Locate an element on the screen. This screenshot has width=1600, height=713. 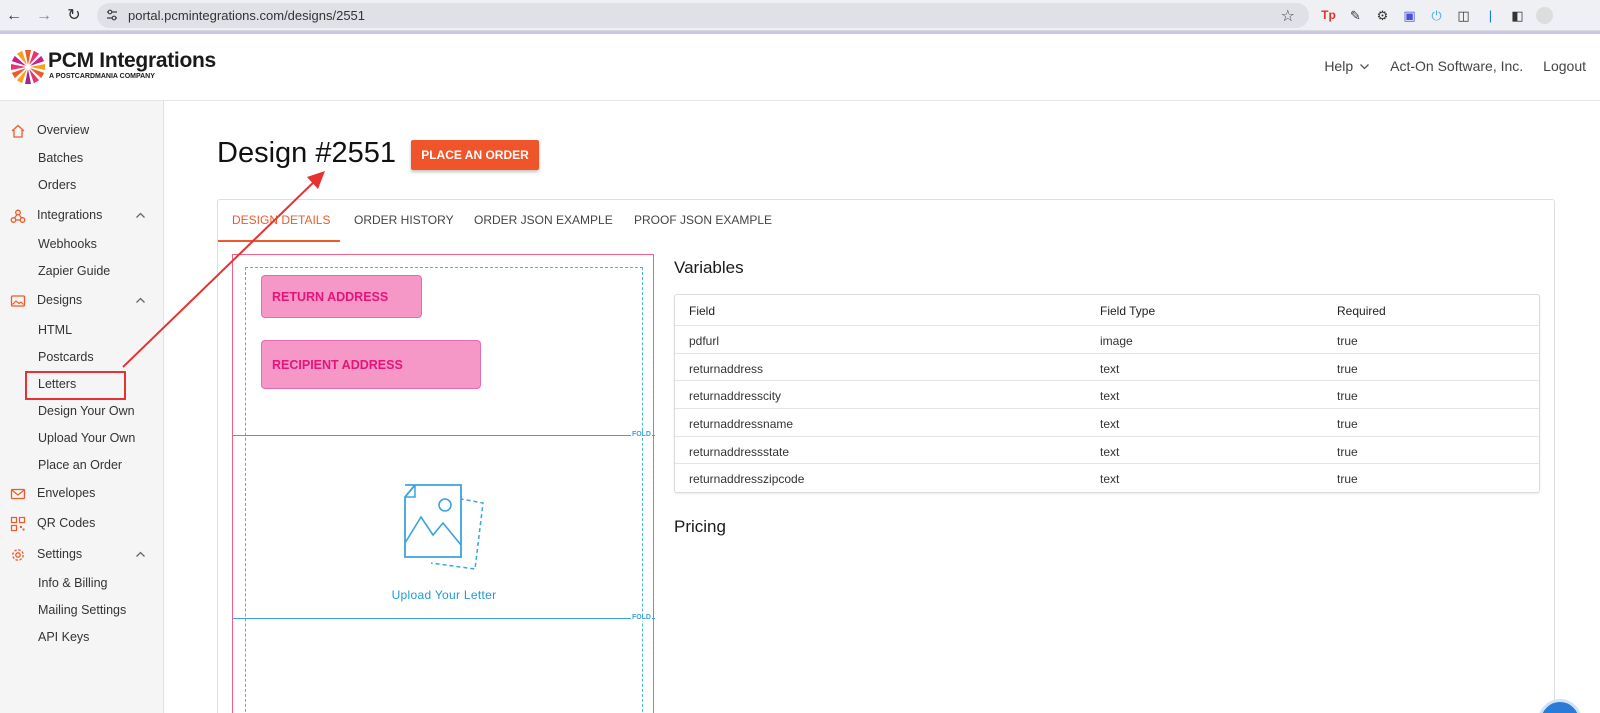
field-name: returnaddresscity is located at coordinates (735, 396).